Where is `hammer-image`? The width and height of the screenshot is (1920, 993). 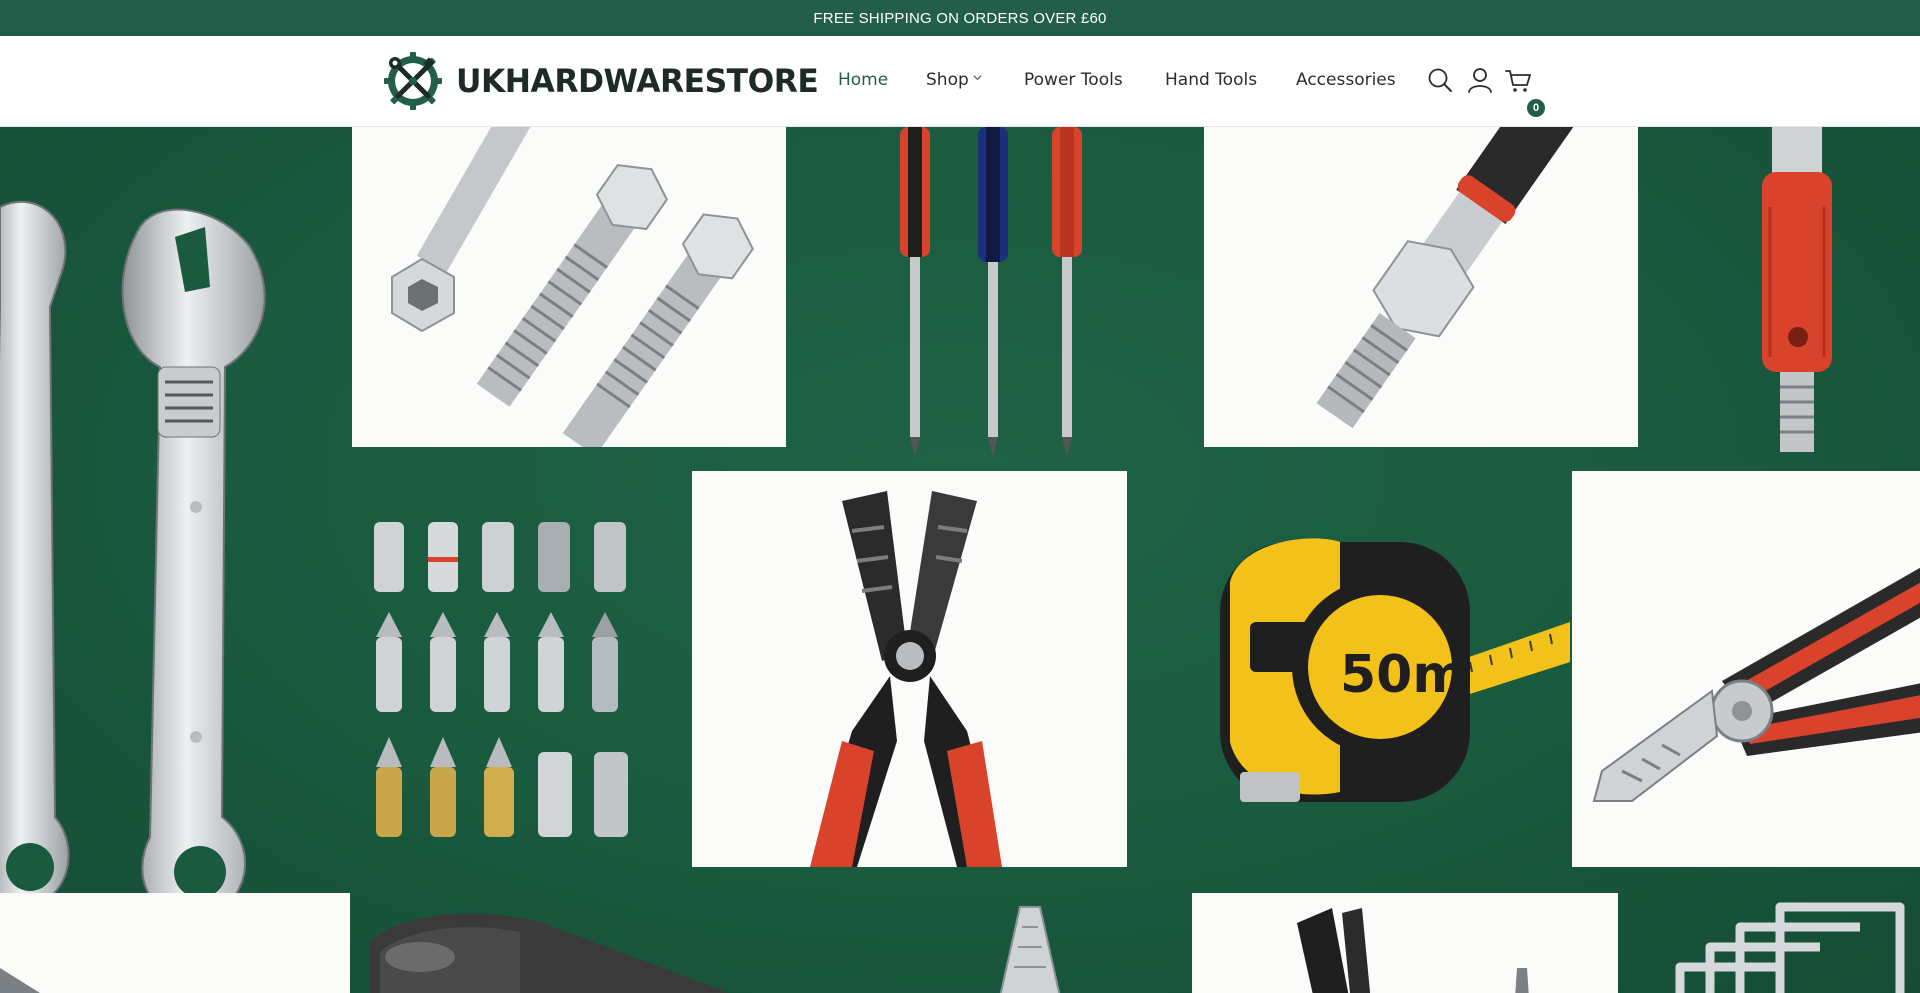
hammer-image is located at coordinates (580, 947).